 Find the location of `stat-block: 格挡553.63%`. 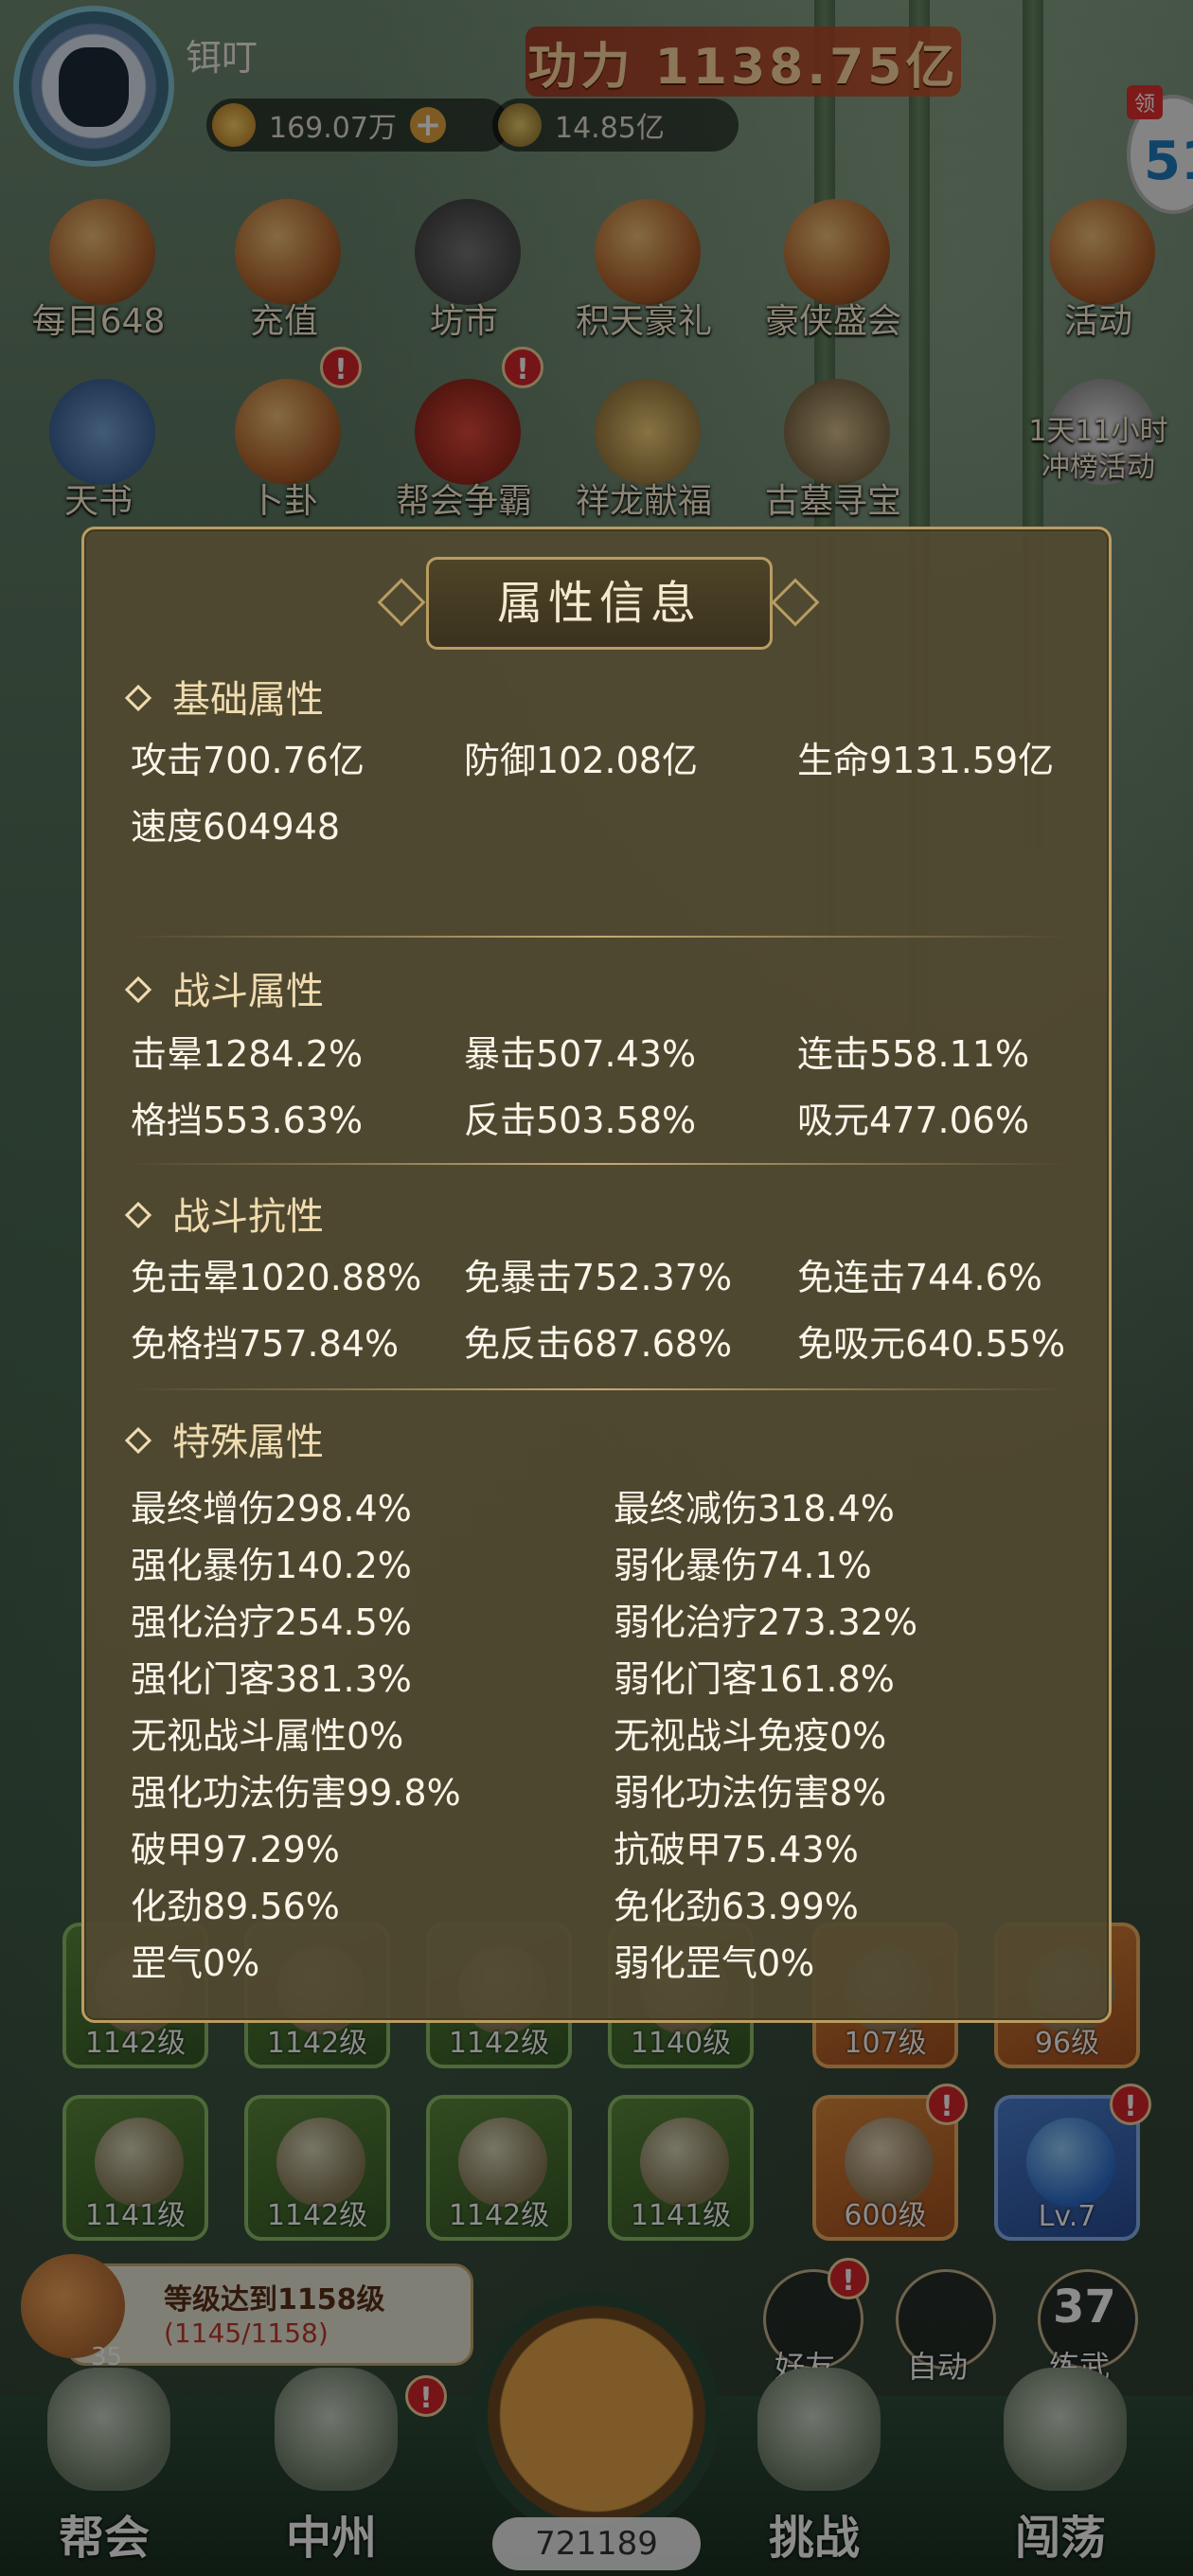

stat-block: 格挡553.63% is located at coordinates (247, 1120).